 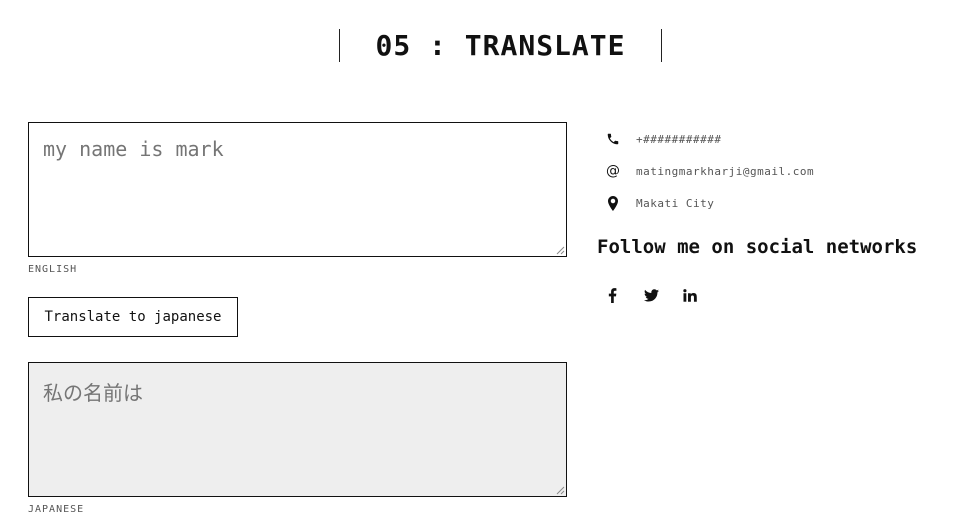 What do you see at coordinates (662, 295) in the screenshot?
I see `social-links` at bounding box center [662, 295].